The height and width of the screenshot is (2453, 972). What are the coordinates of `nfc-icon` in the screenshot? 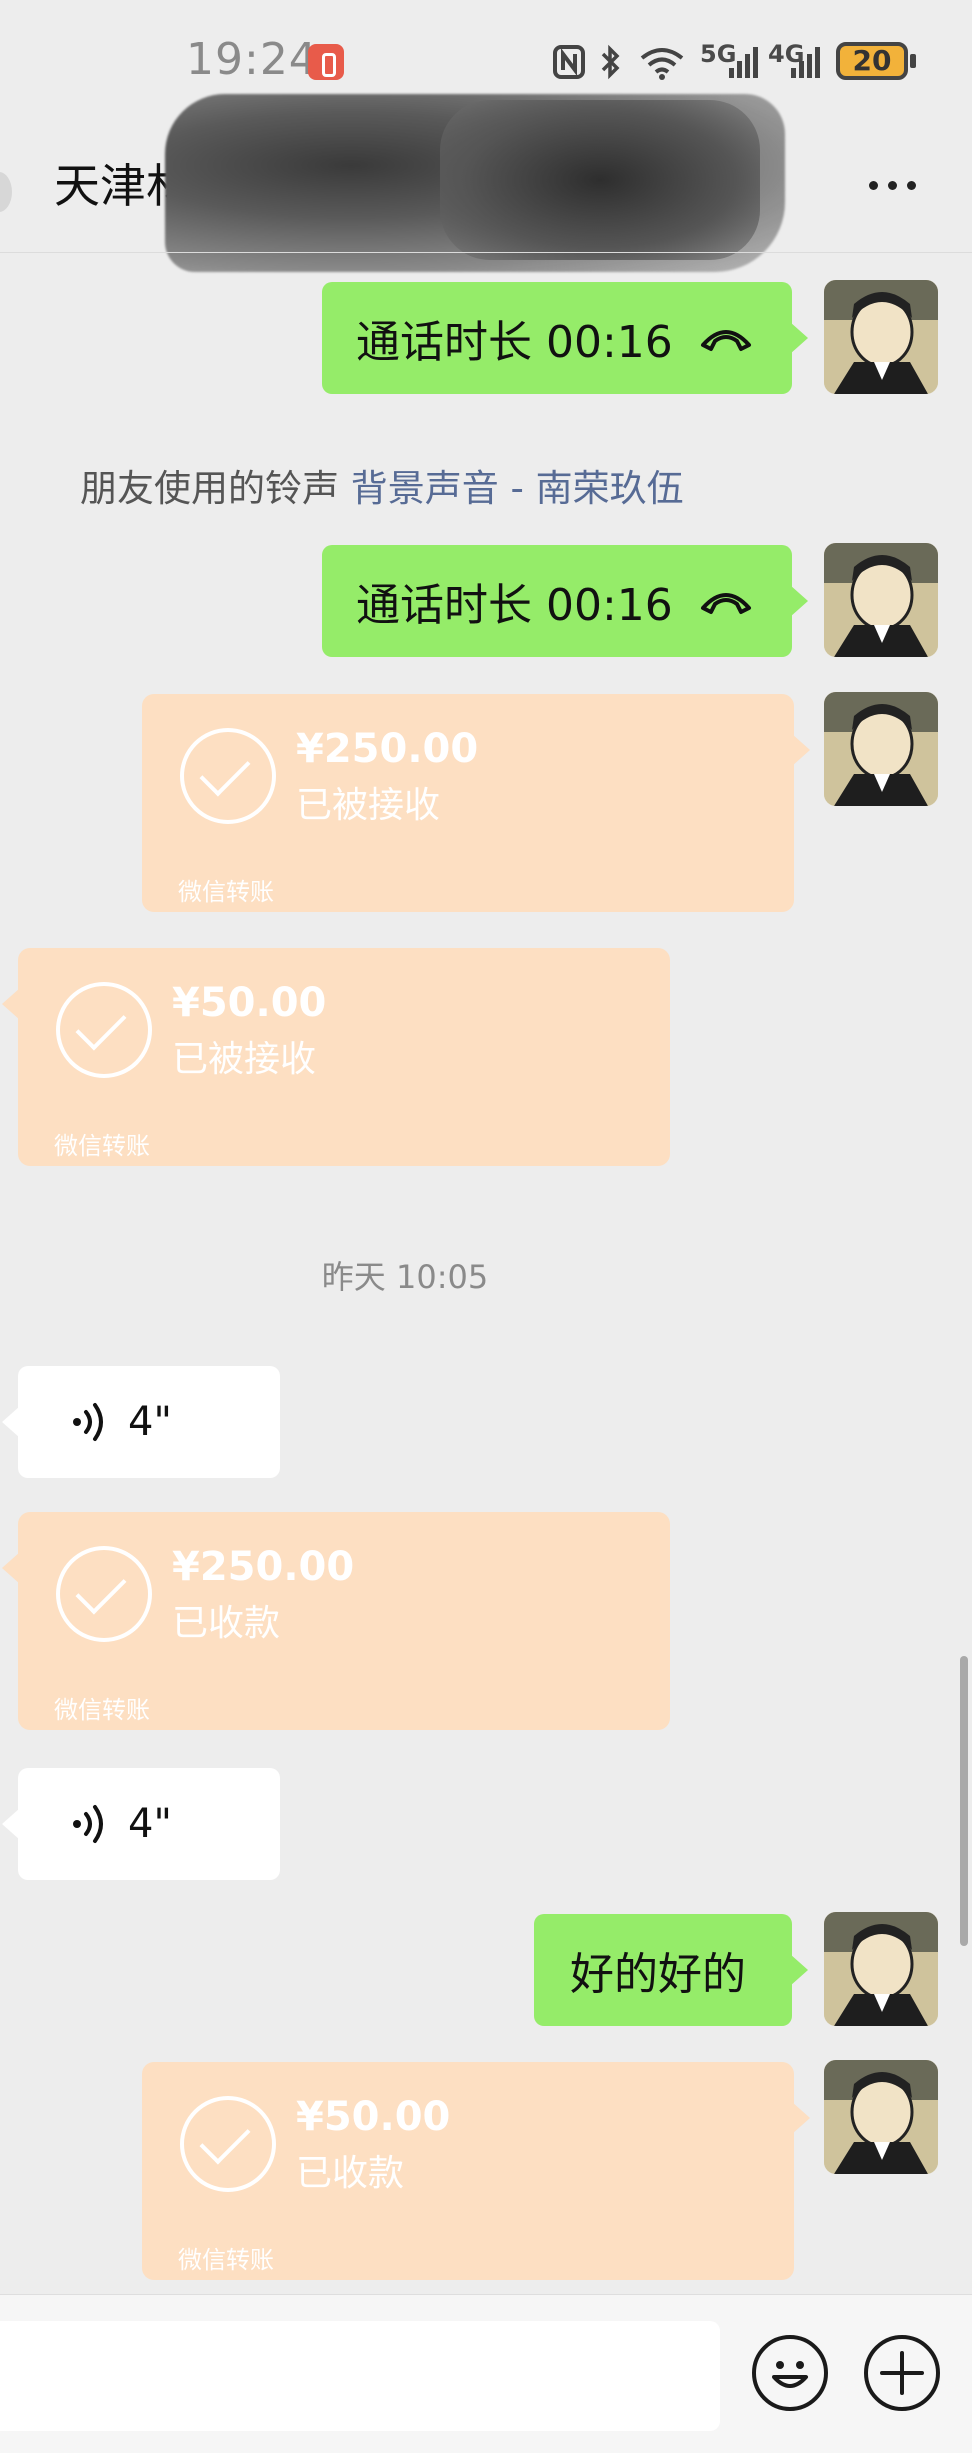 It's located at (569, 62).